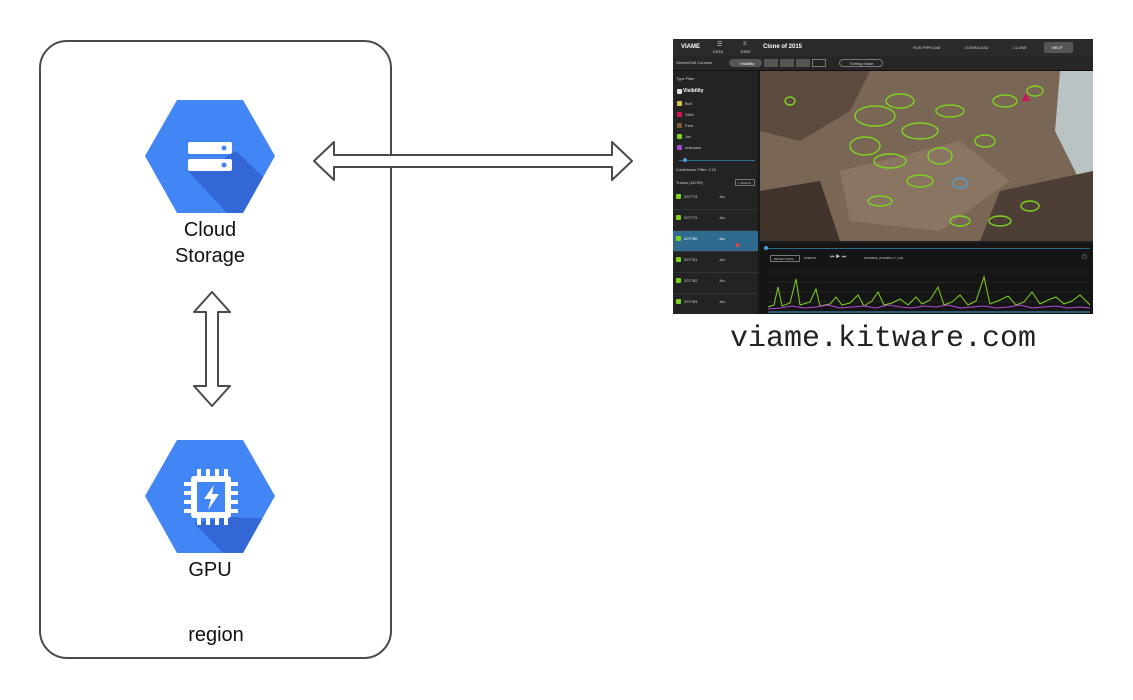  I want to click on gpu-icon, so click(210, 496).